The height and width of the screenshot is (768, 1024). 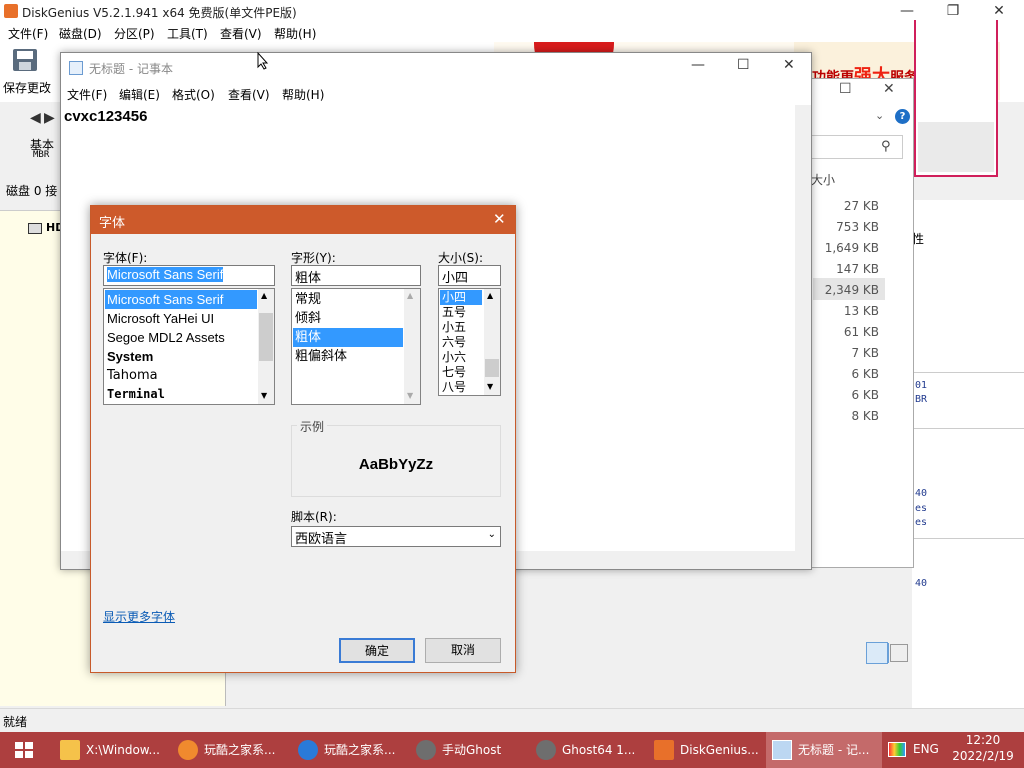 I want to click on save-changes-button: 保存更改, so click(x=27, y=87).